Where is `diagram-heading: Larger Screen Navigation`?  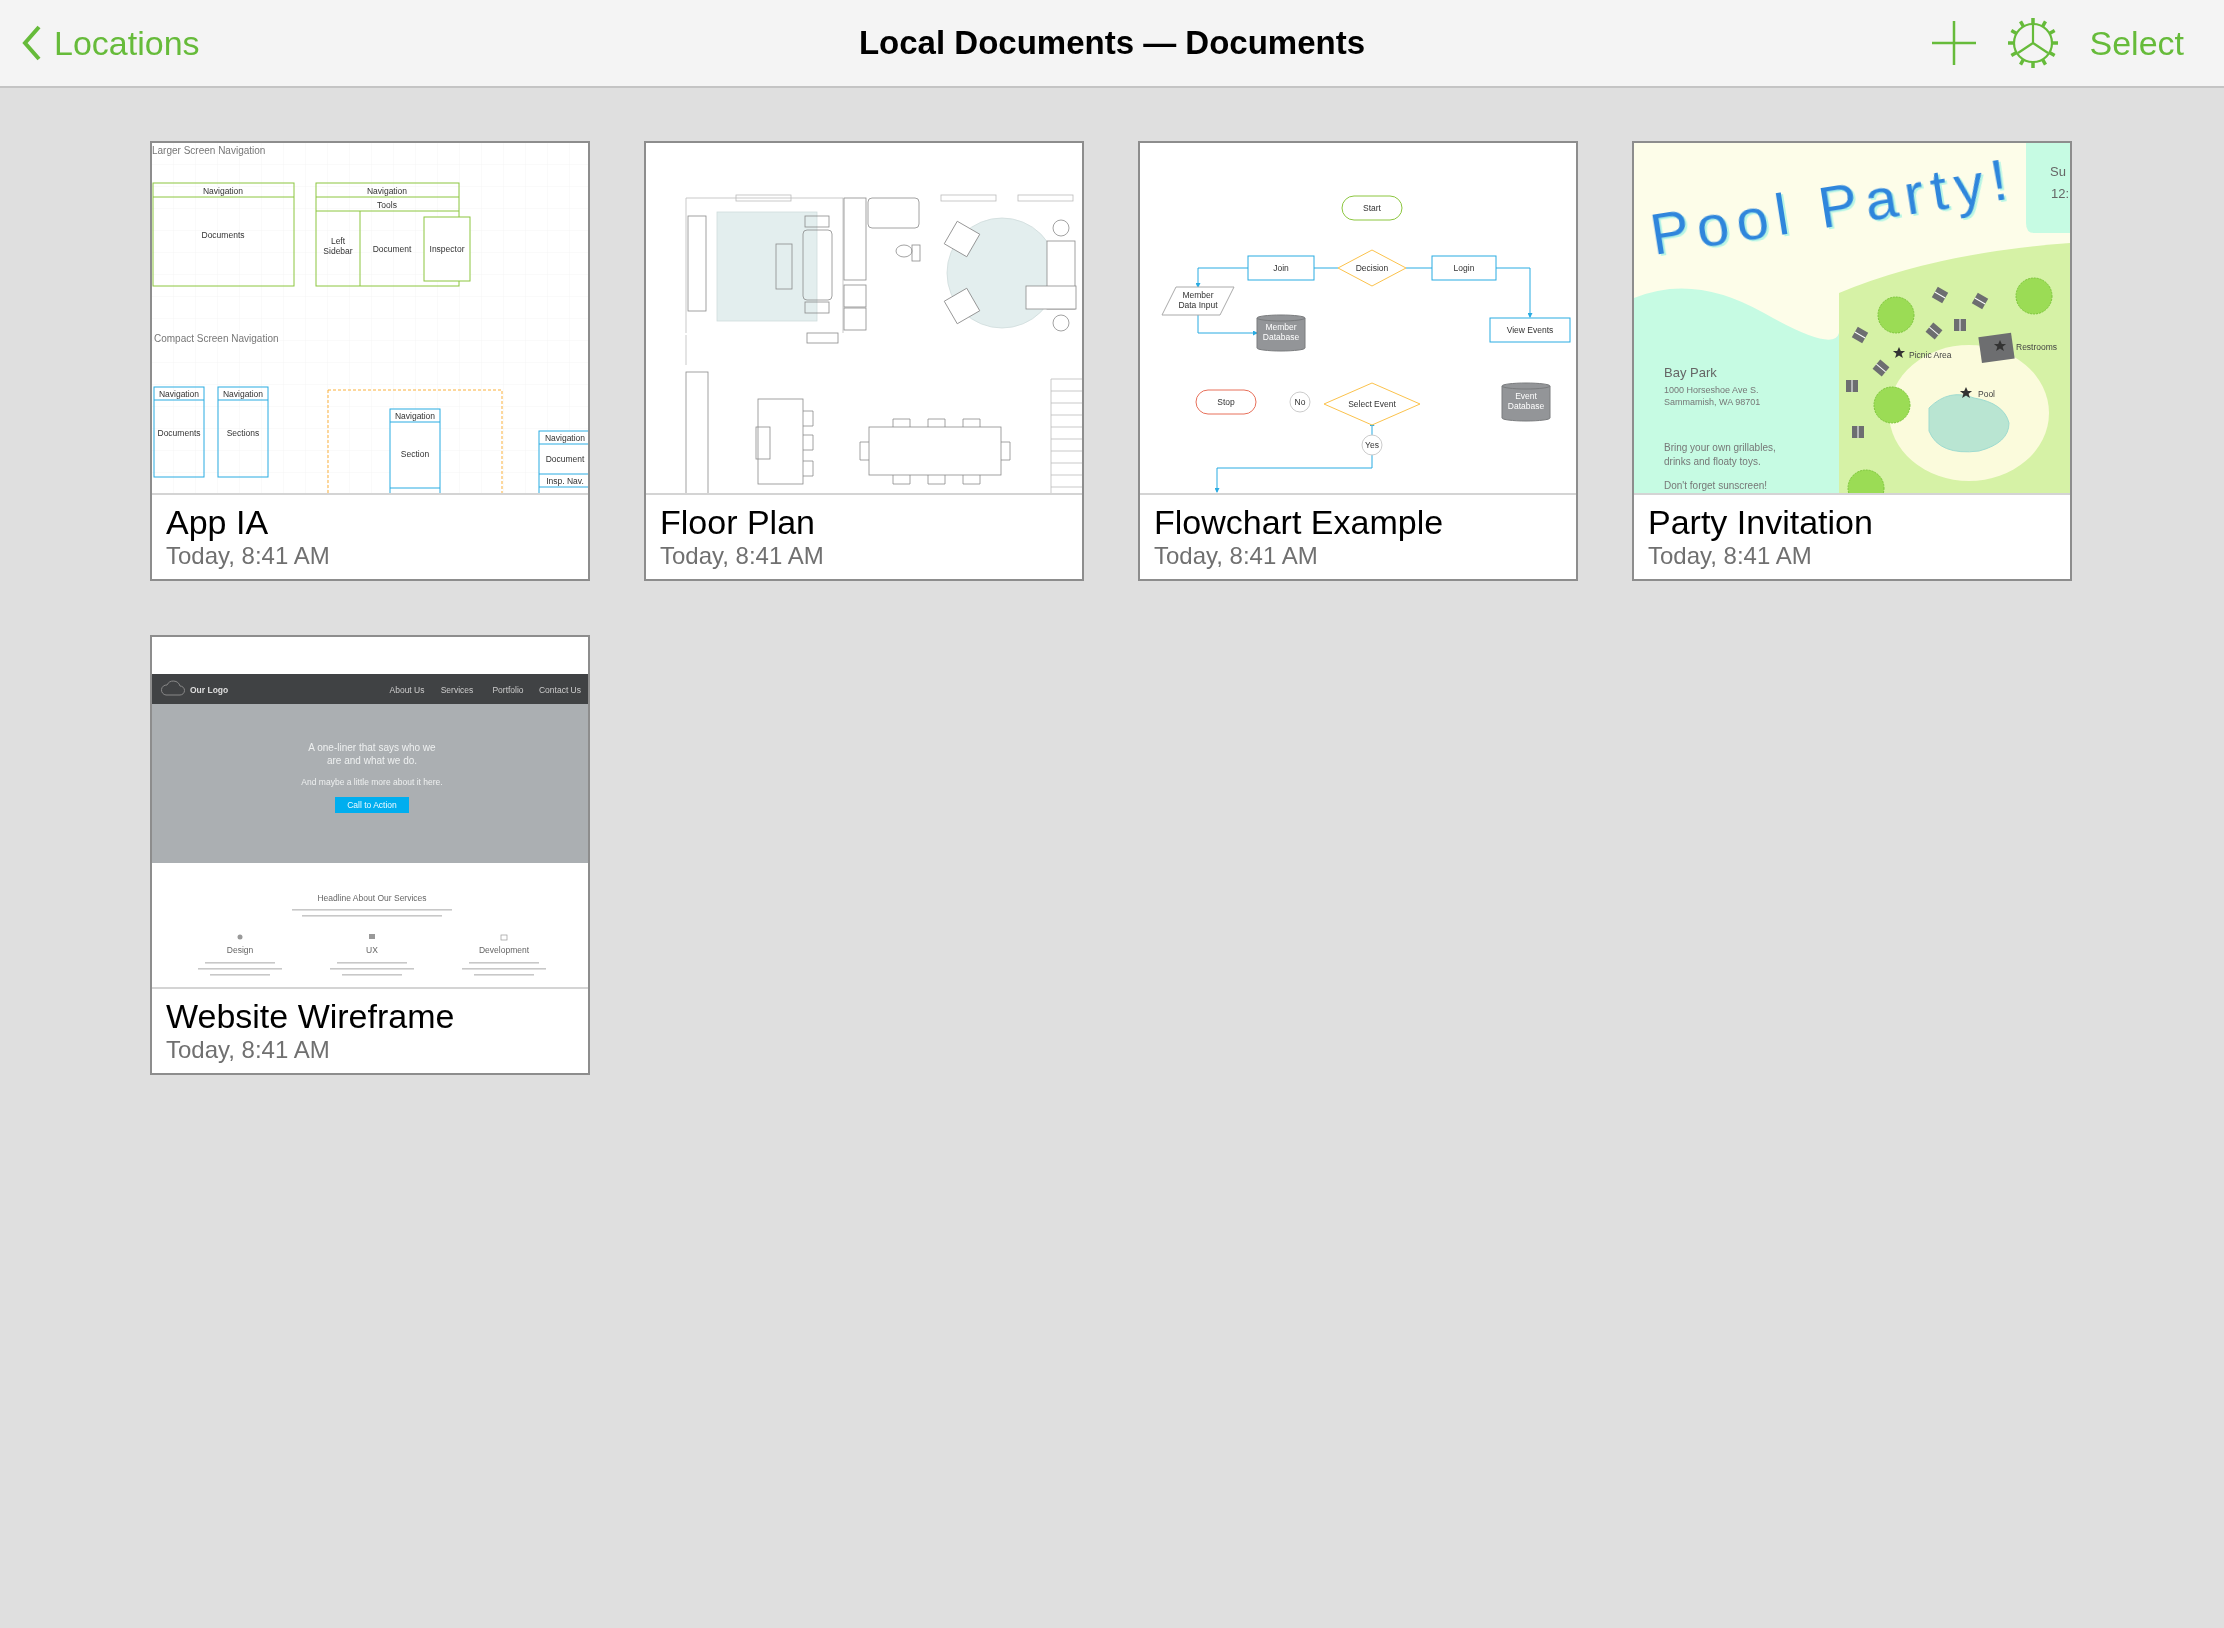
diagram-heading: Larger Screen Navigation is located at coordinates (209, 150).